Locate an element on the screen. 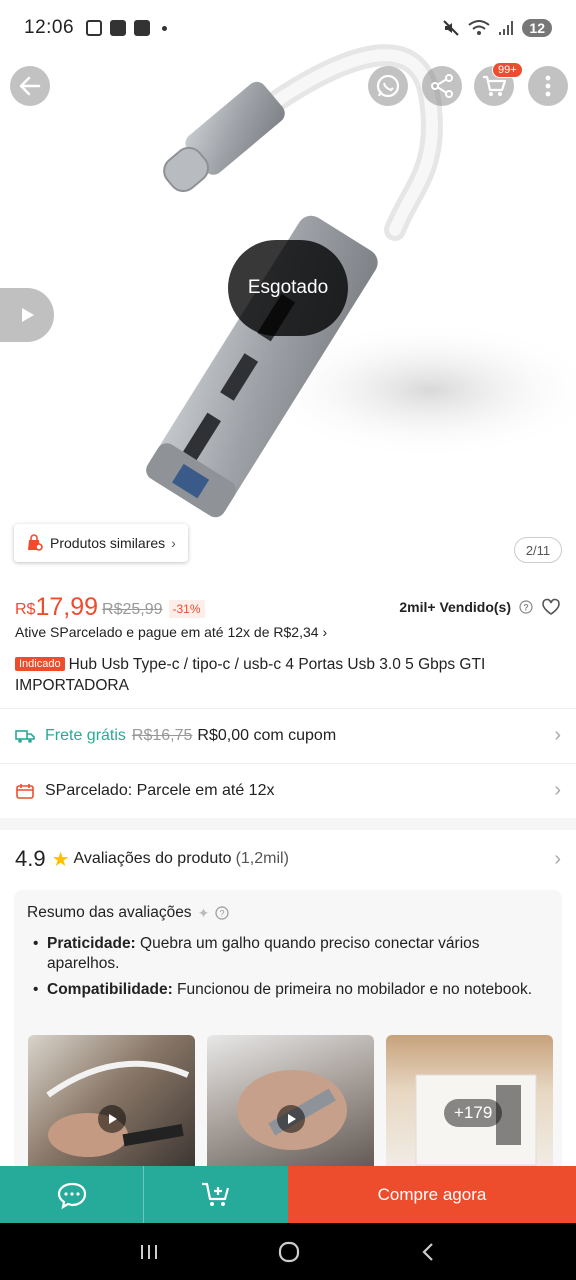  more-photos-badge: +179 is located at coordinates (473, 1113).